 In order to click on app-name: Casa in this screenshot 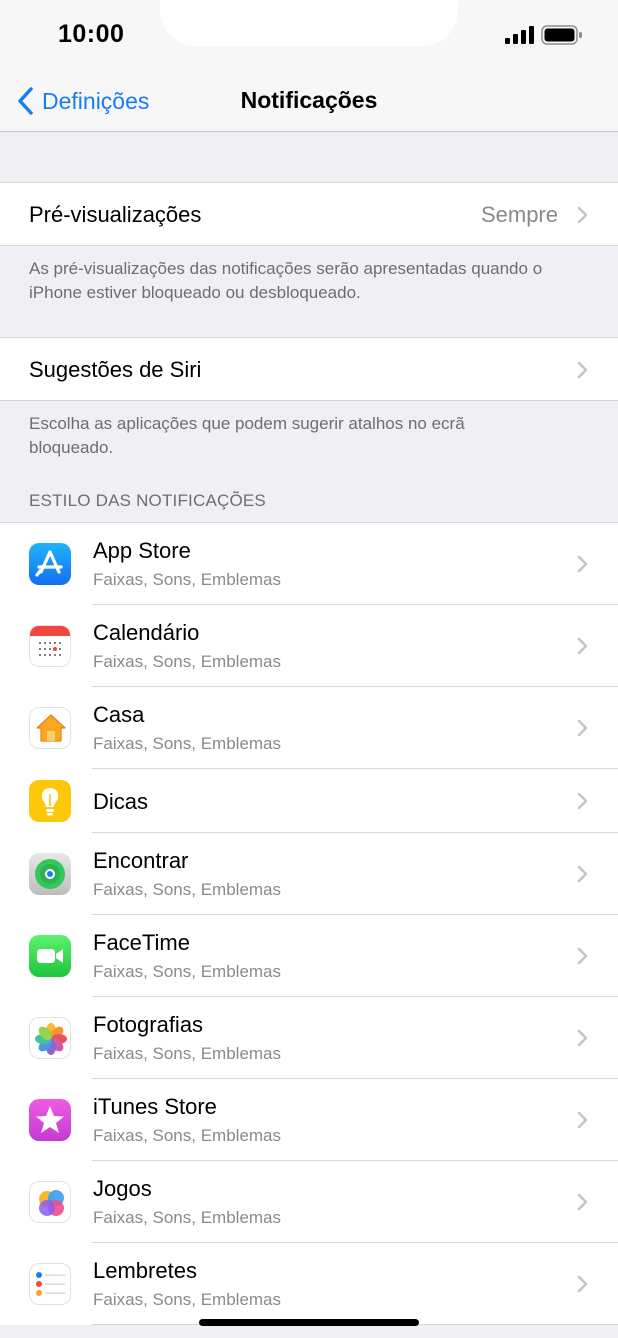, I will do `click(119, 714)`.